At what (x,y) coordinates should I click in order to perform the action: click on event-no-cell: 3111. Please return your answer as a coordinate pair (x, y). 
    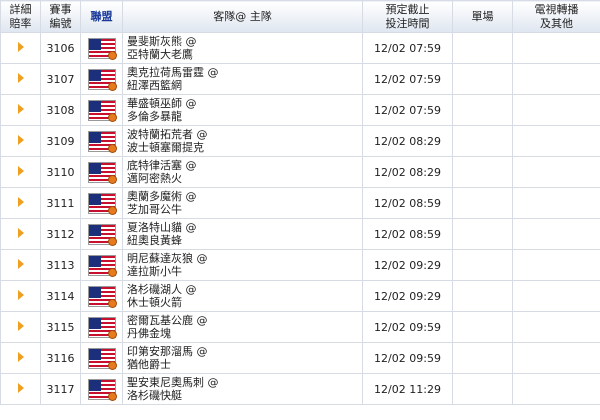
    Looking at the image, I should click on (60, 203).